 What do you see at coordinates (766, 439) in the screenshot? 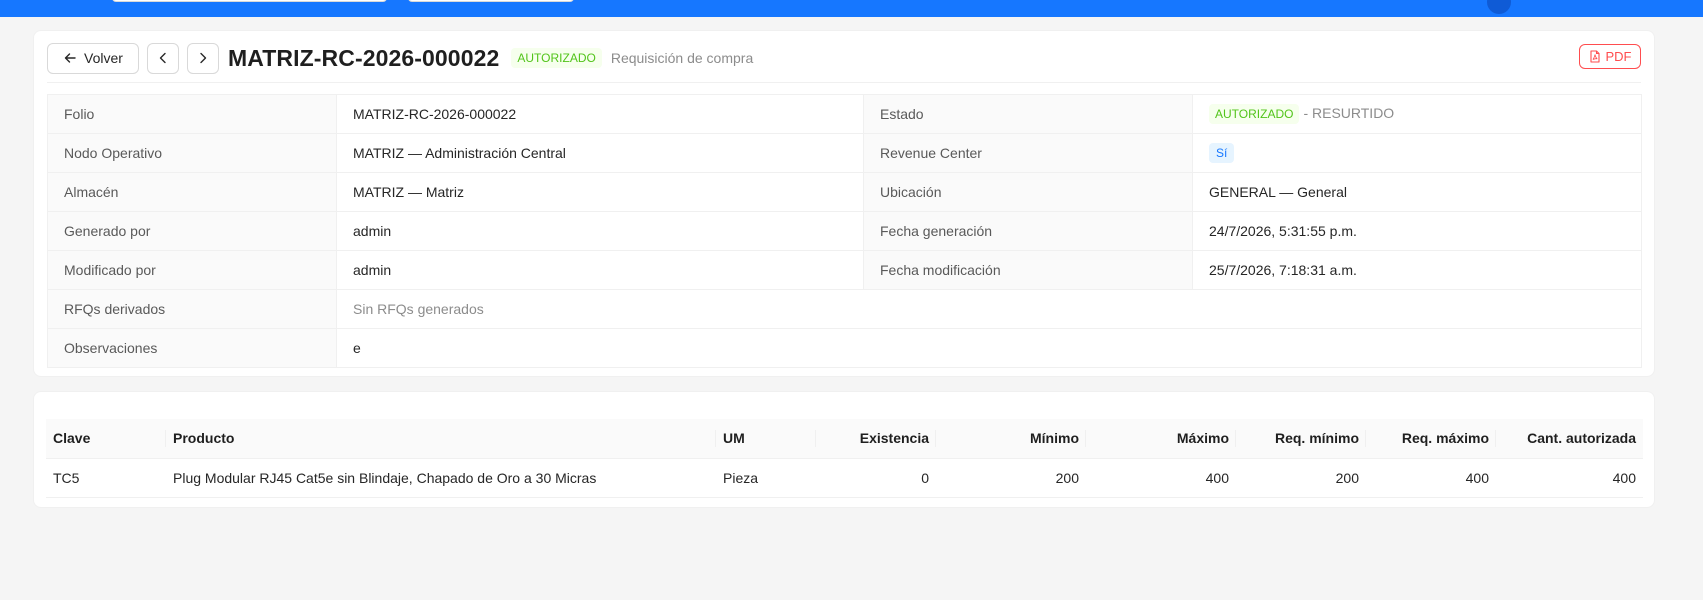
I see `column-header-um: UM` at bounding box center [766, 439].